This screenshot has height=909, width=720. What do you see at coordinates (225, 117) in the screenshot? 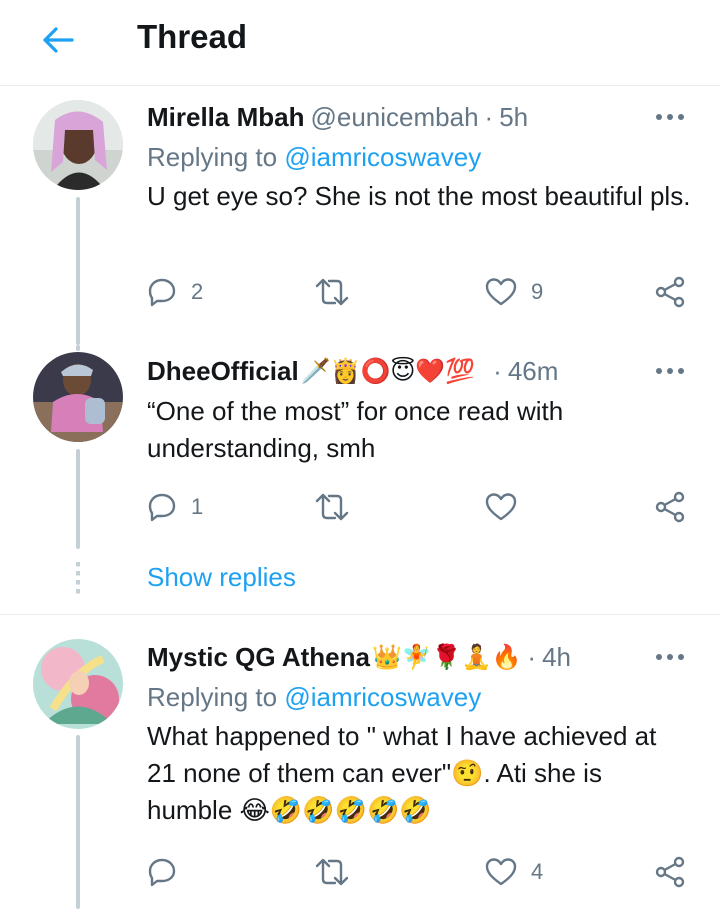
I see `author-name: Mirella Mbah` at bounding box center [225, 117].